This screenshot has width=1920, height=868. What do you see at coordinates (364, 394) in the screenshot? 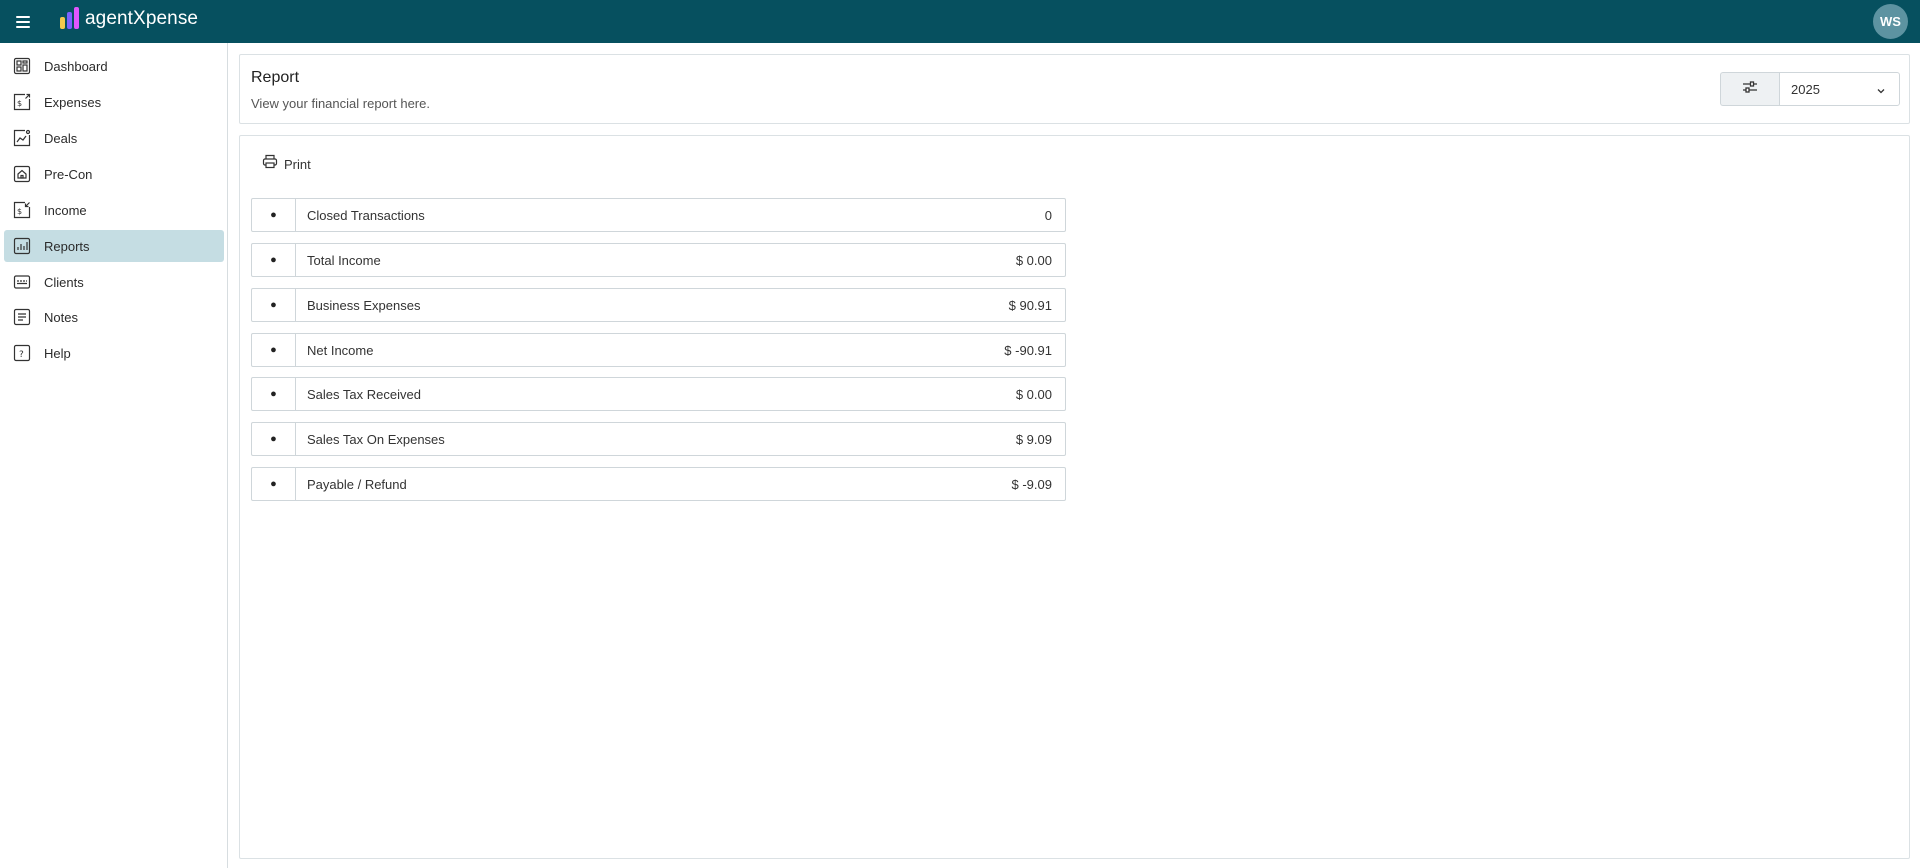
I see `row-label: Sales Tax Received` at bounding box center [364, 394].